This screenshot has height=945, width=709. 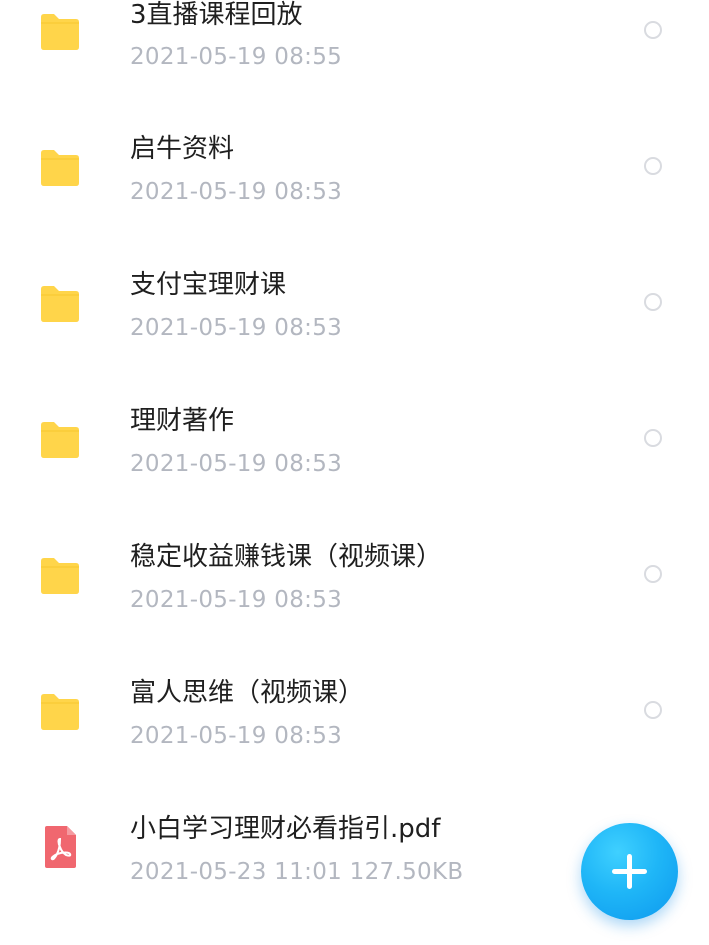 What do you see at coordinates (208, 285) in the screenshot?
I see `file-name: 支付宝理财课` at bounding box center [208, 285].